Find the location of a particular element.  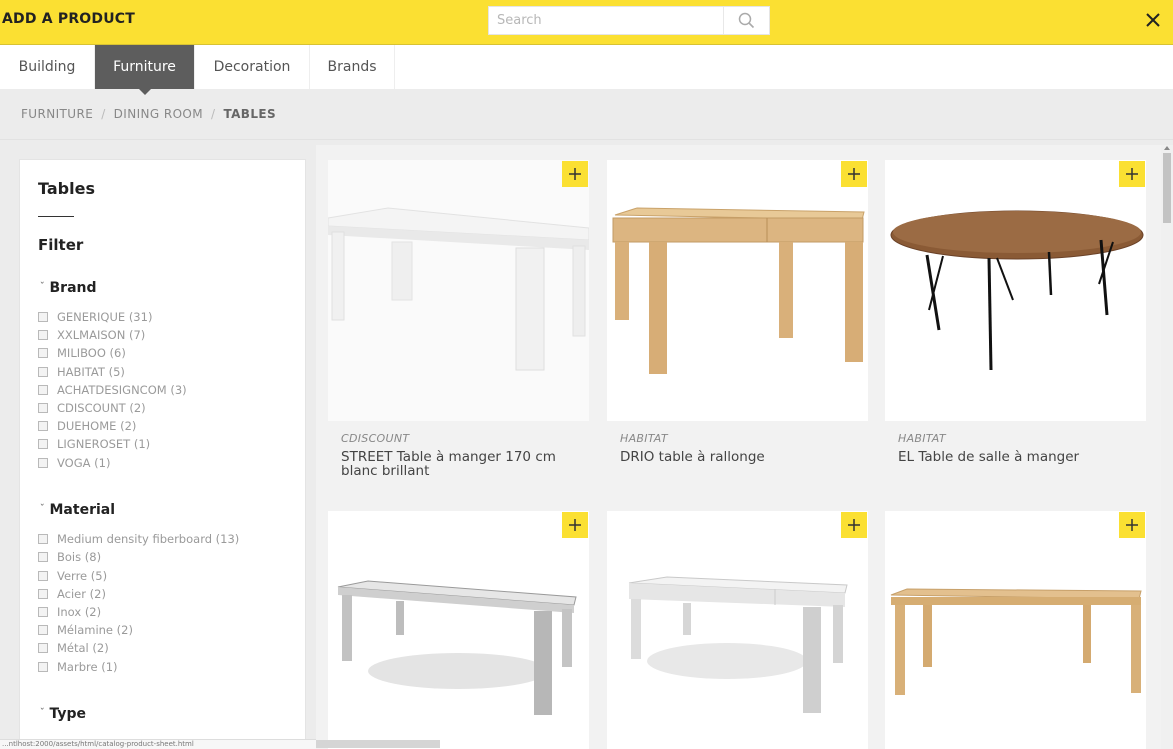

product-card: HABITAT DRIO table à rallonge is located at coordinates (737, 325).